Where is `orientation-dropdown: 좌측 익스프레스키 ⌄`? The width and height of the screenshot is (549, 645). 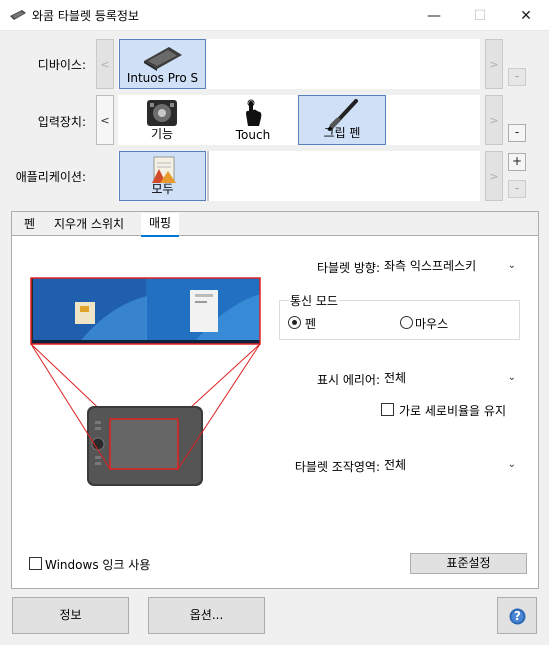 orientation-dropdown: 좌측 익스프레스키 ⌄ is located at coordinates (451, 266).